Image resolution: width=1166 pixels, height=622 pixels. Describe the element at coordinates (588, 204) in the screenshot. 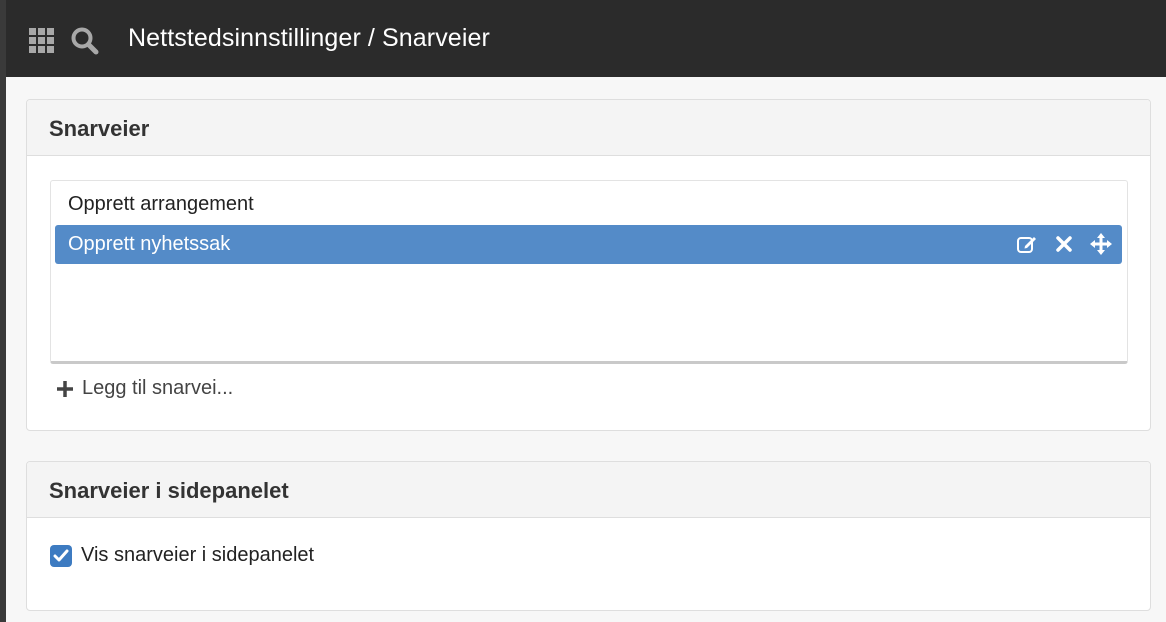

I see `list-item: Opprett arrangement` at that location.